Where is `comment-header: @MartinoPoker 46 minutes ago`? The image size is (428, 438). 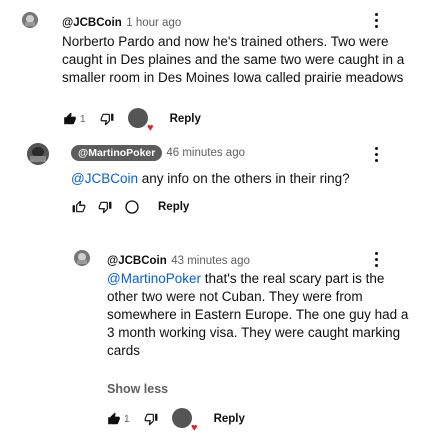
comment-header: @MartinoPoker 46 minutes ago is located at coordinates (158, 153).